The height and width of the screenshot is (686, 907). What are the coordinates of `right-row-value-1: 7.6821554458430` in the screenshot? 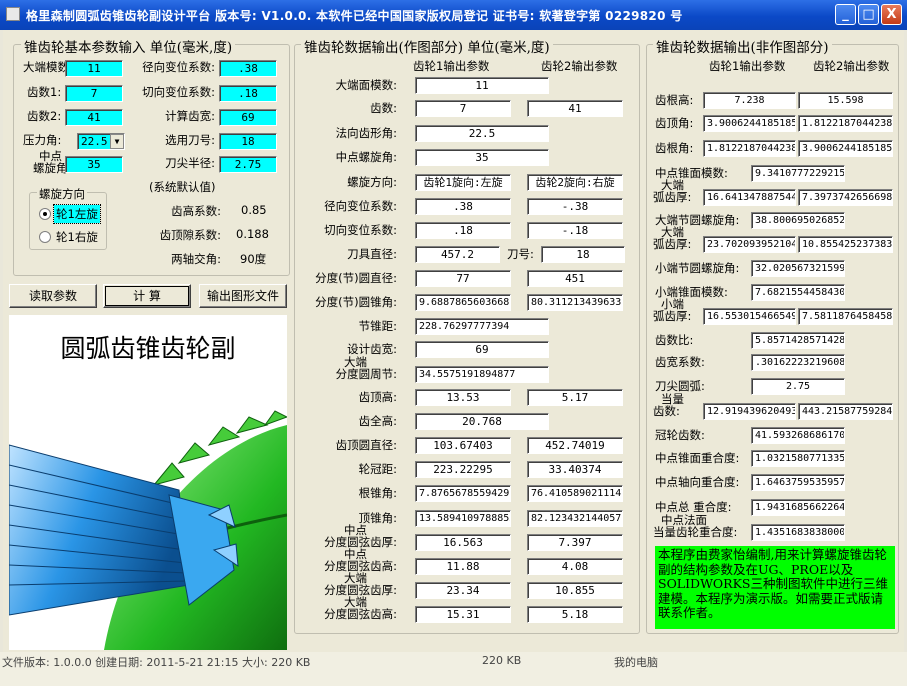 It's located at (798, 292).